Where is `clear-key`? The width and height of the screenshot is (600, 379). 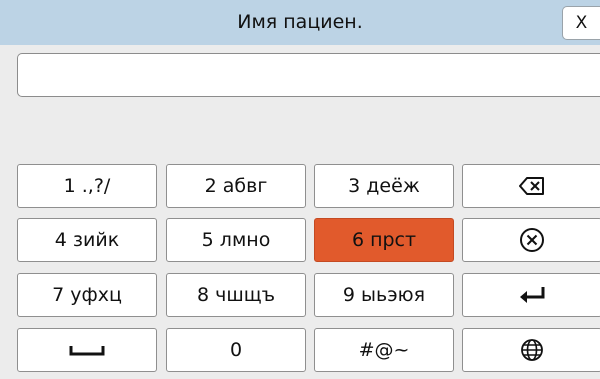 clear-key is located at coordinates (531, 240).